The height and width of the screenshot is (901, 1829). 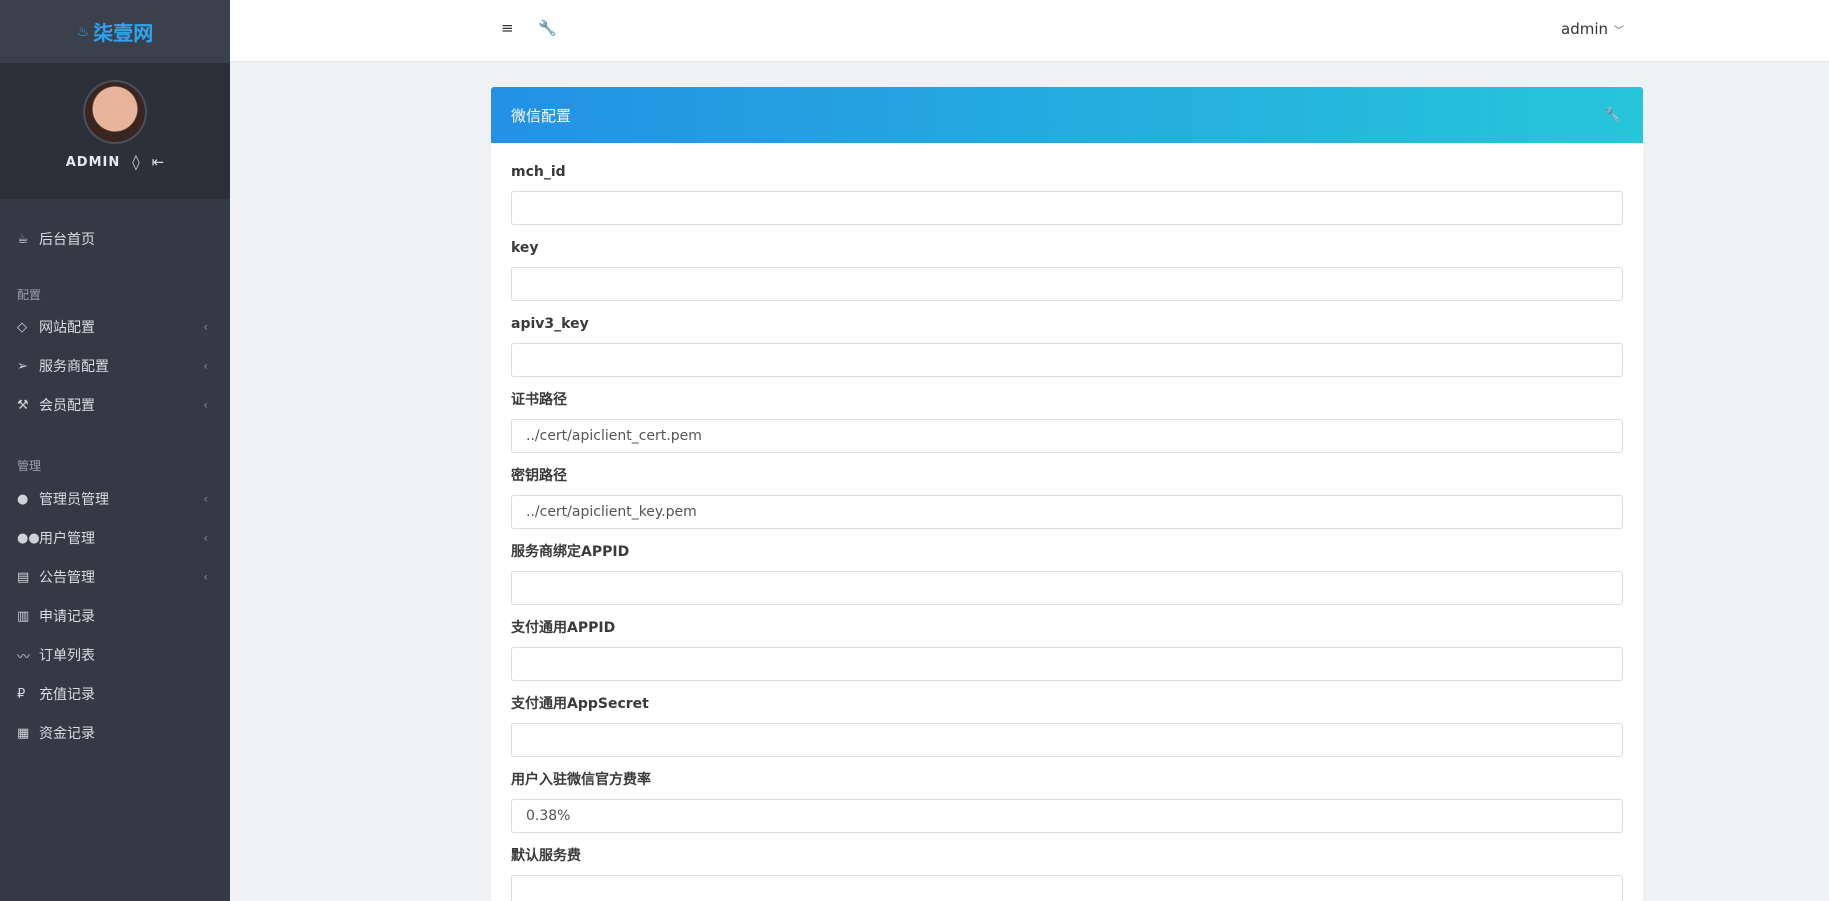 I want to click on tag-icon: ◇, so click(x=22, y=327).